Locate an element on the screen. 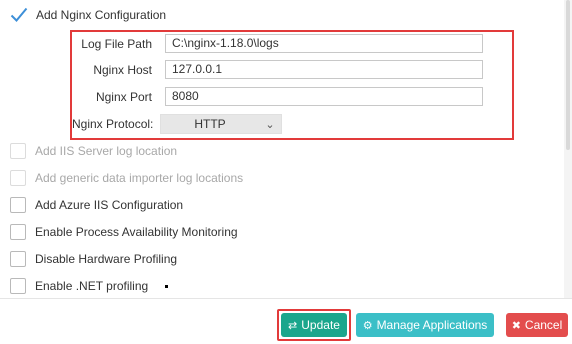 Image resolution: width=572 pixels, height=344 pixels. nginx-protocol-row: Nginx Protocol: HTTP ⌄ is located at coordinates (177, 124).